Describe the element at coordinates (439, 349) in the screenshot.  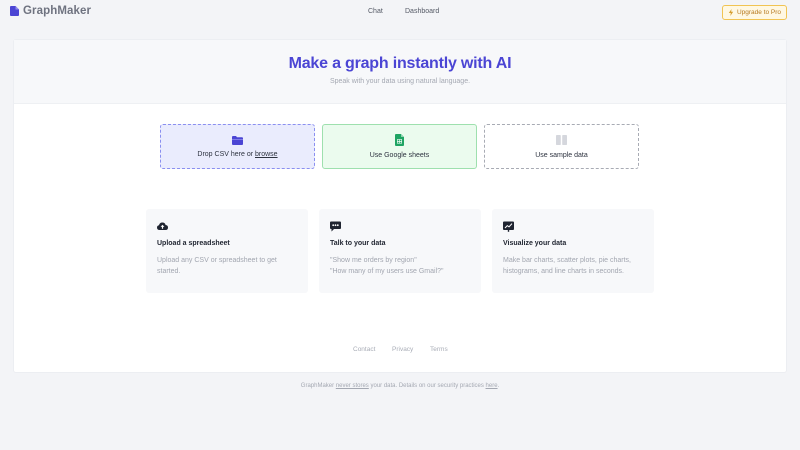
I see `footer-link-terms: Terms` at that location.